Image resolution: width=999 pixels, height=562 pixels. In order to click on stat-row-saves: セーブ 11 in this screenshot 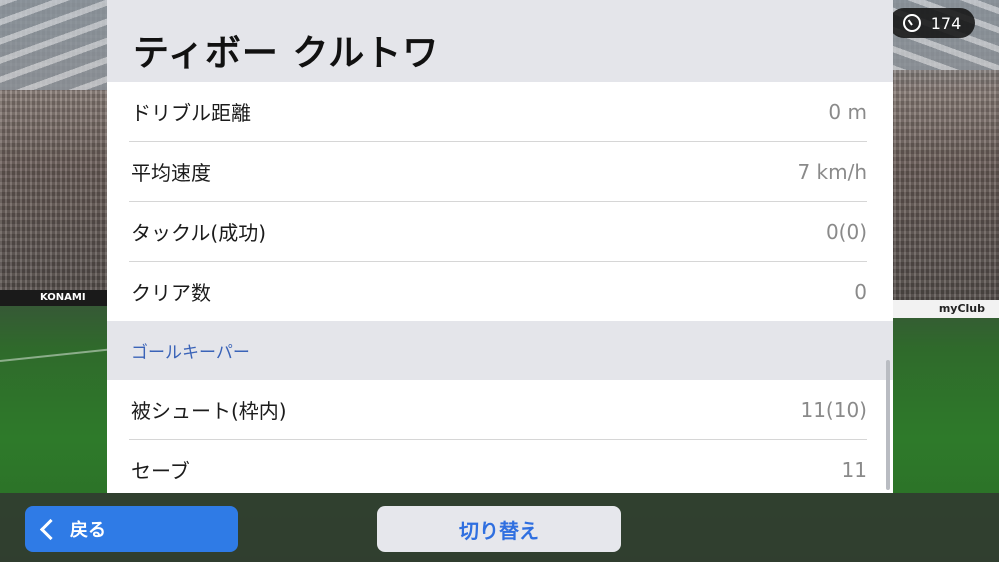, I will do `click(498, 466)`.